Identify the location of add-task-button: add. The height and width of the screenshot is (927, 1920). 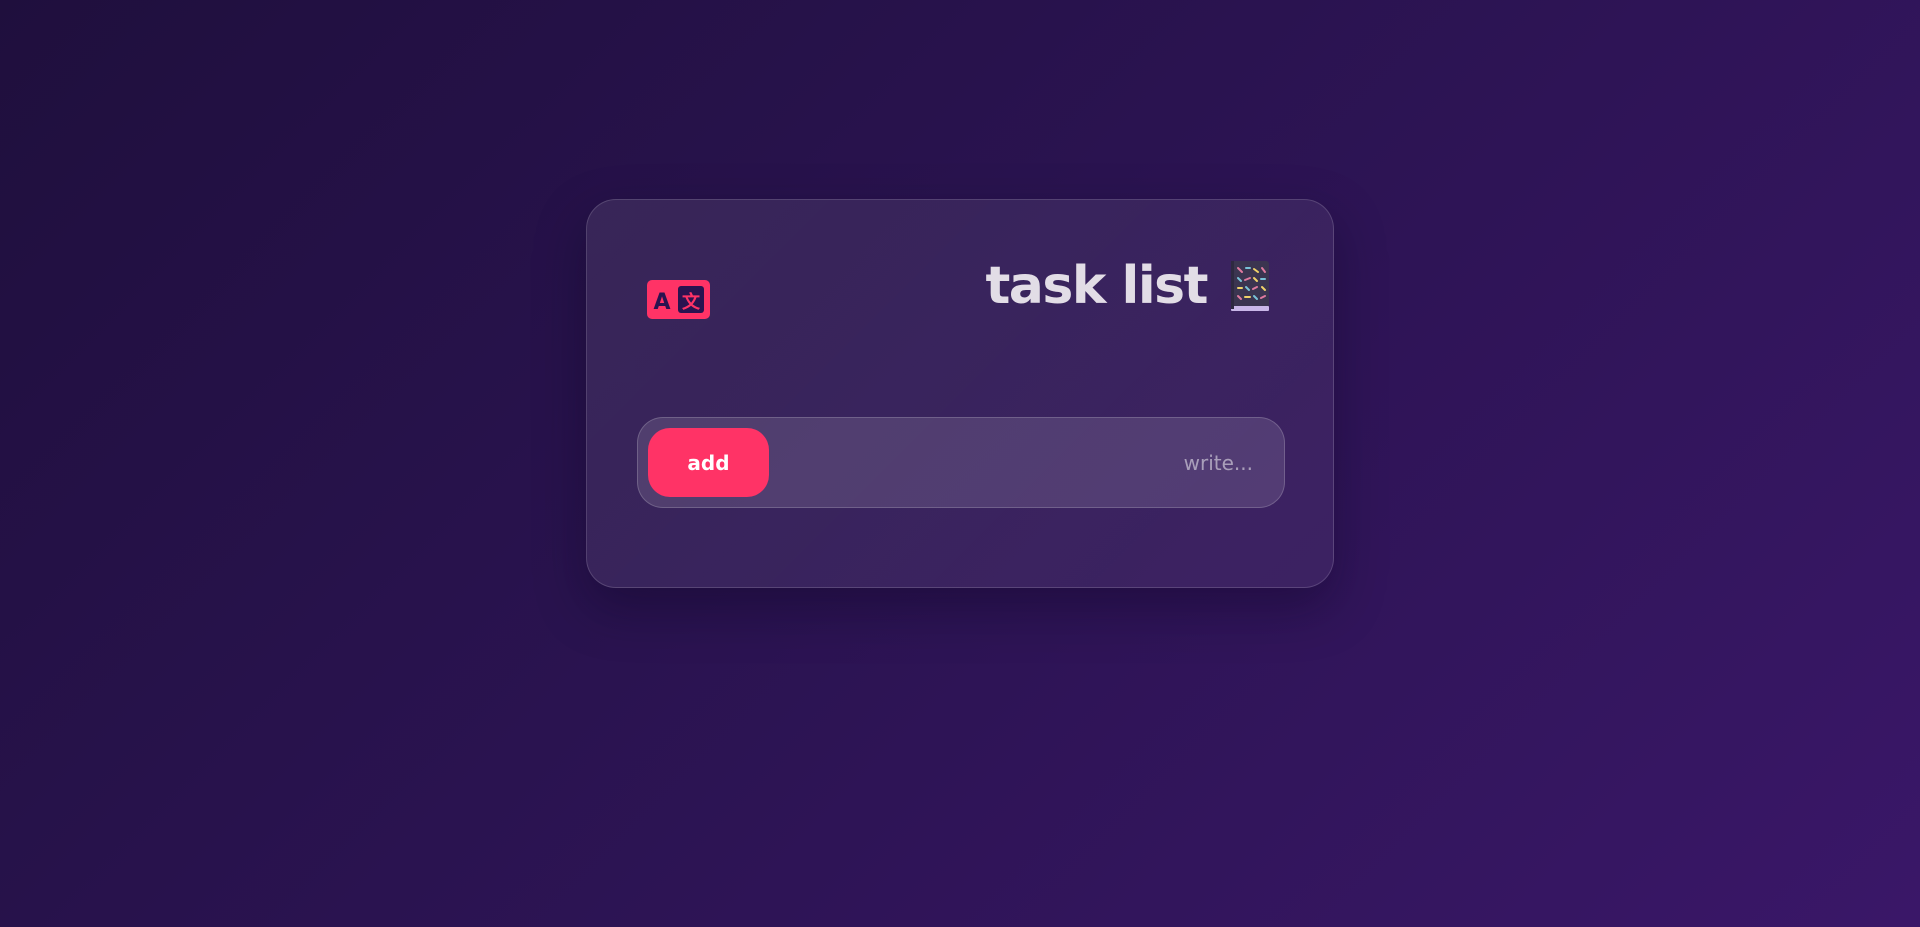
(708, 462).